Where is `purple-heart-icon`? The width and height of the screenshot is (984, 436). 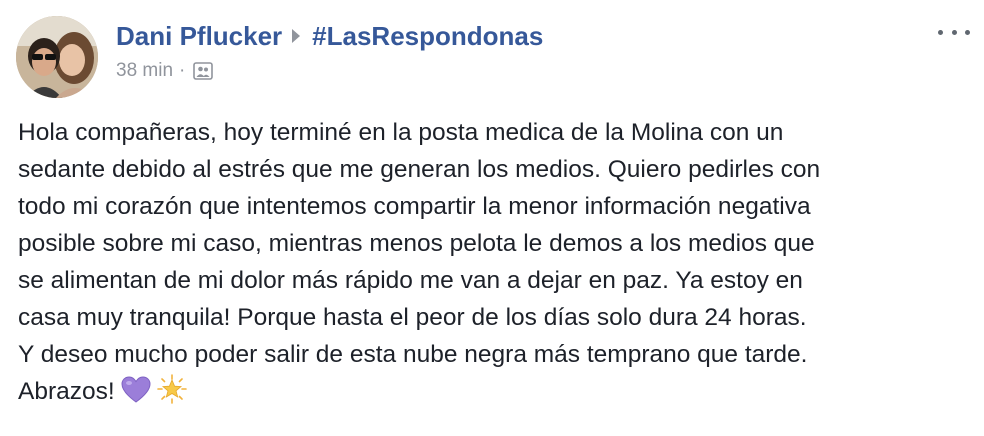 purple-heart-icon is located at coordinates (136, 395).